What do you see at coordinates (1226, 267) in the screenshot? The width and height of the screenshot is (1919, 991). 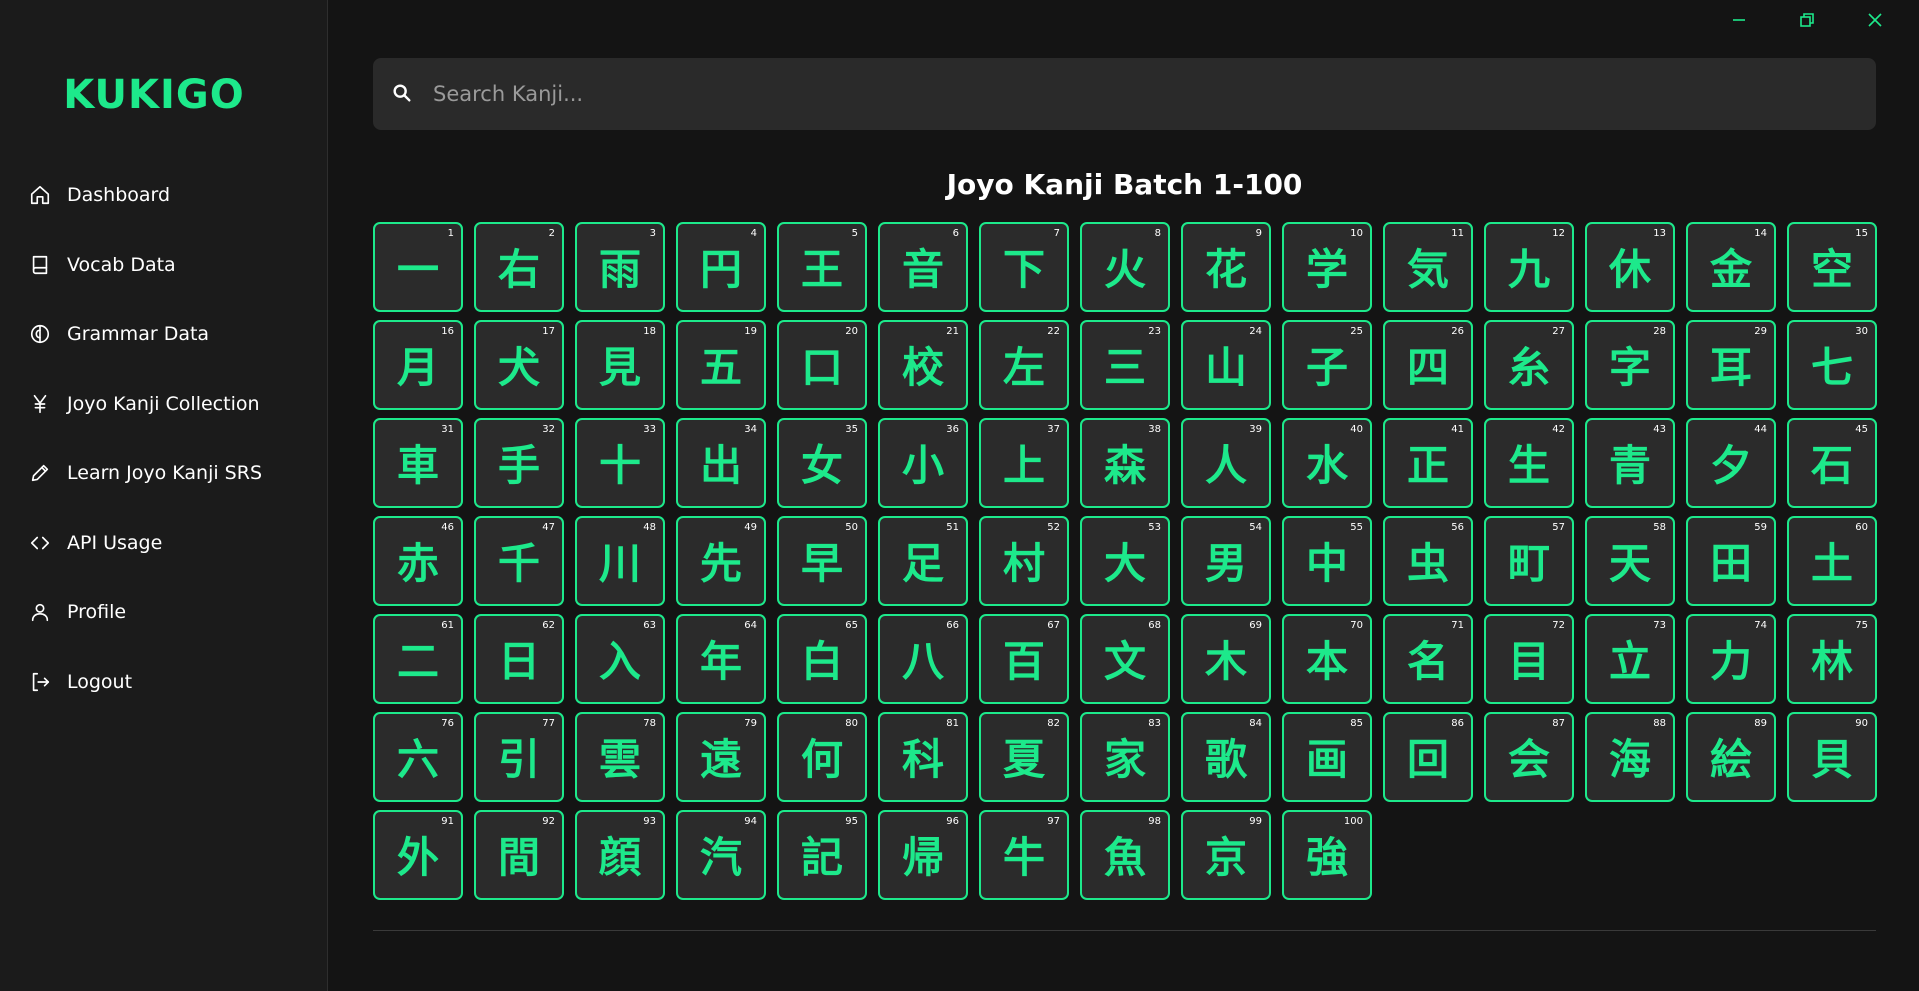 I see `kanji-card: 9花` at bounding box center [1226, 267].